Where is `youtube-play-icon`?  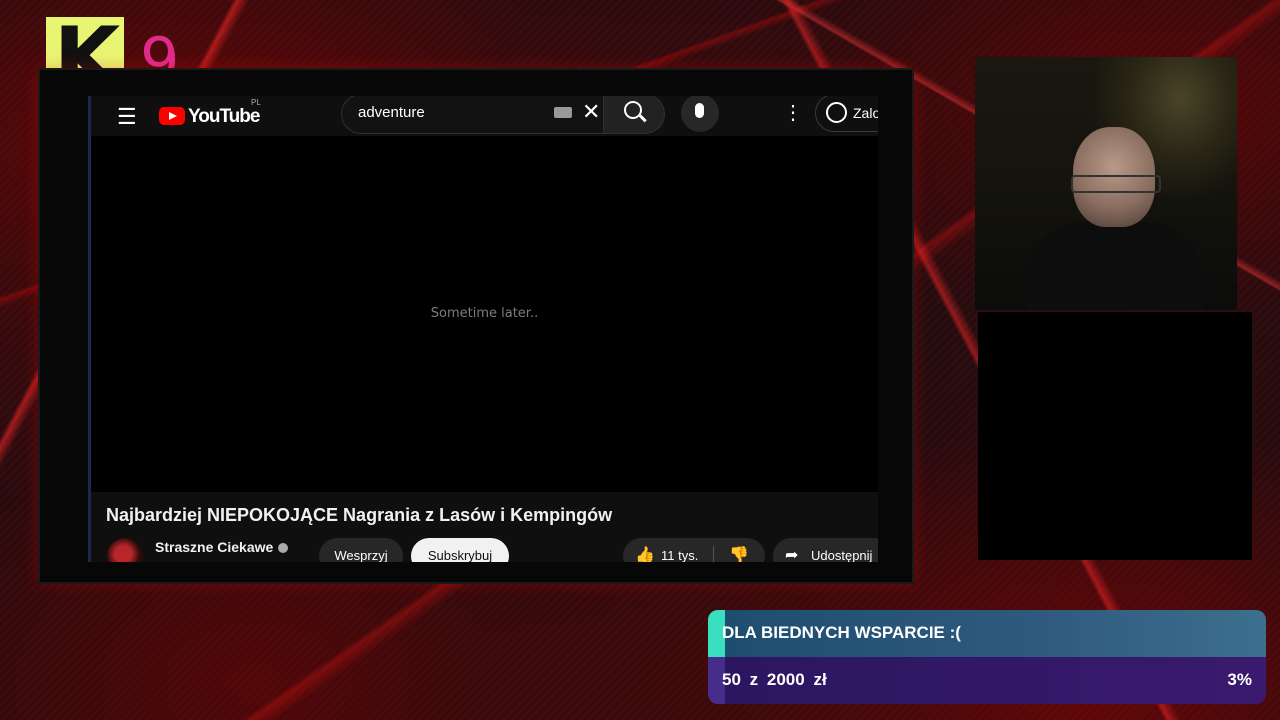 youtube-play-icon is located at coordinates (172, 116).